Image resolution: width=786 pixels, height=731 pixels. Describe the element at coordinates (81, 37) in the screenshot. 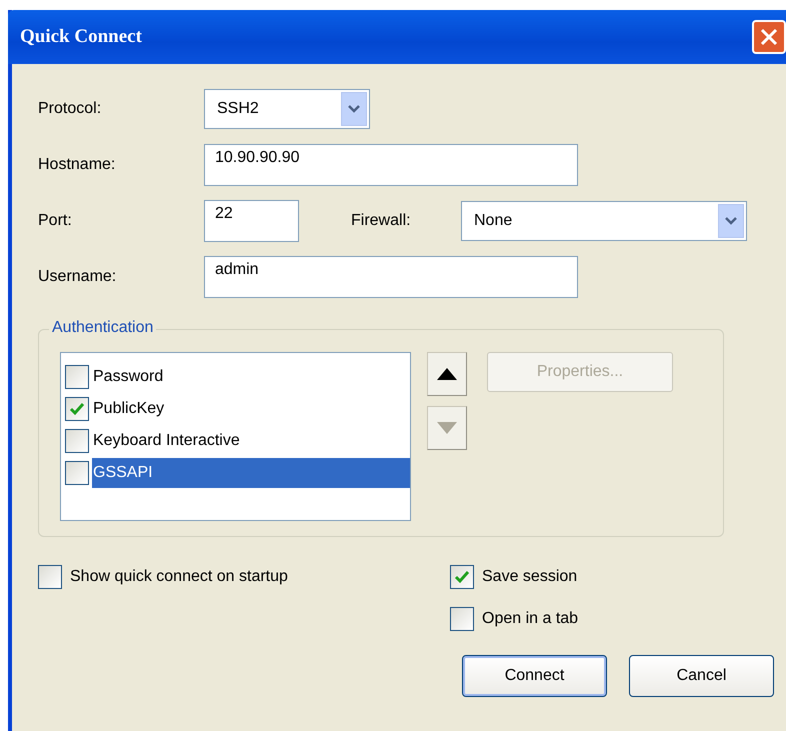

I see `window-title: Quick Connect` at that location.